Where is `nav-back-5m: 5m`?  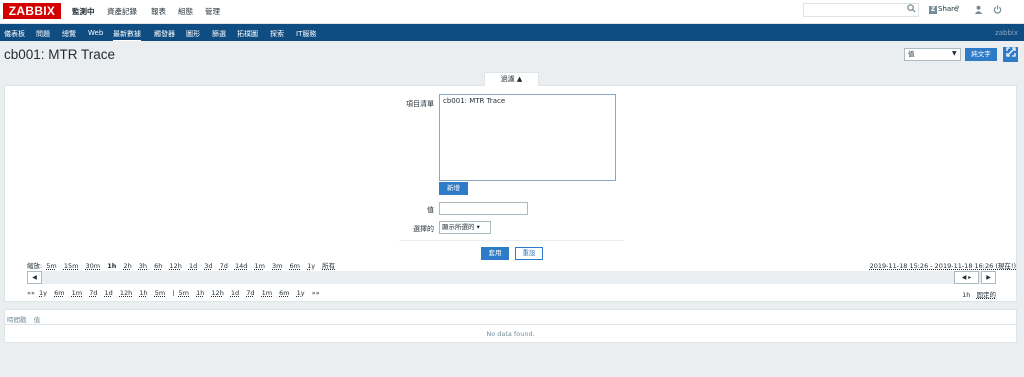
nav-back-5m: 5m is located at coordinates (160, 293).